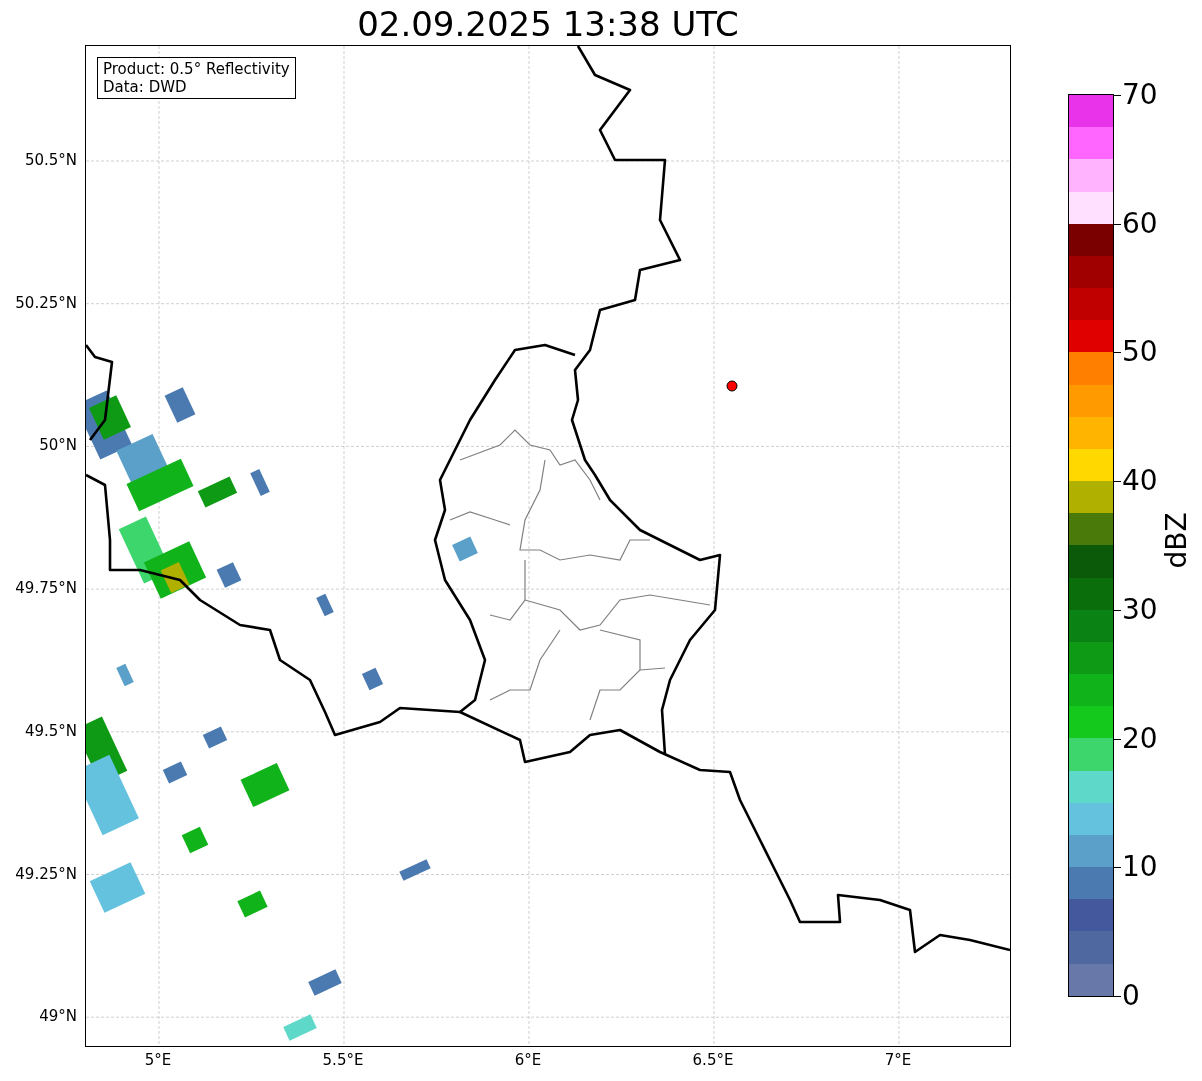 The height and width of the screenshot is (1081, 1202). What do you see at coordinates (898, 1060) in the screenshot?
I see `longitude-label: 7°E` at bounding box center [898, 1060].